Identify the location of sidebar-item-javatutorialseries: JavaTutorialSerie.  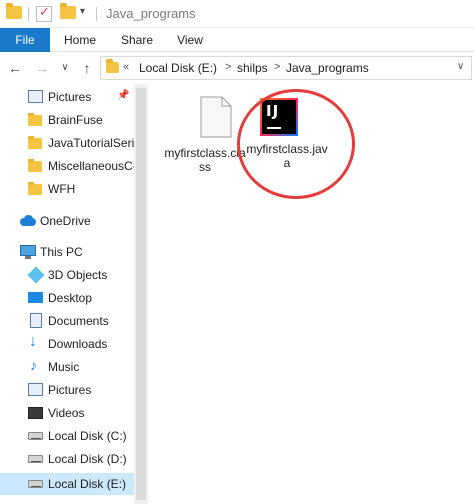
(70, 143).